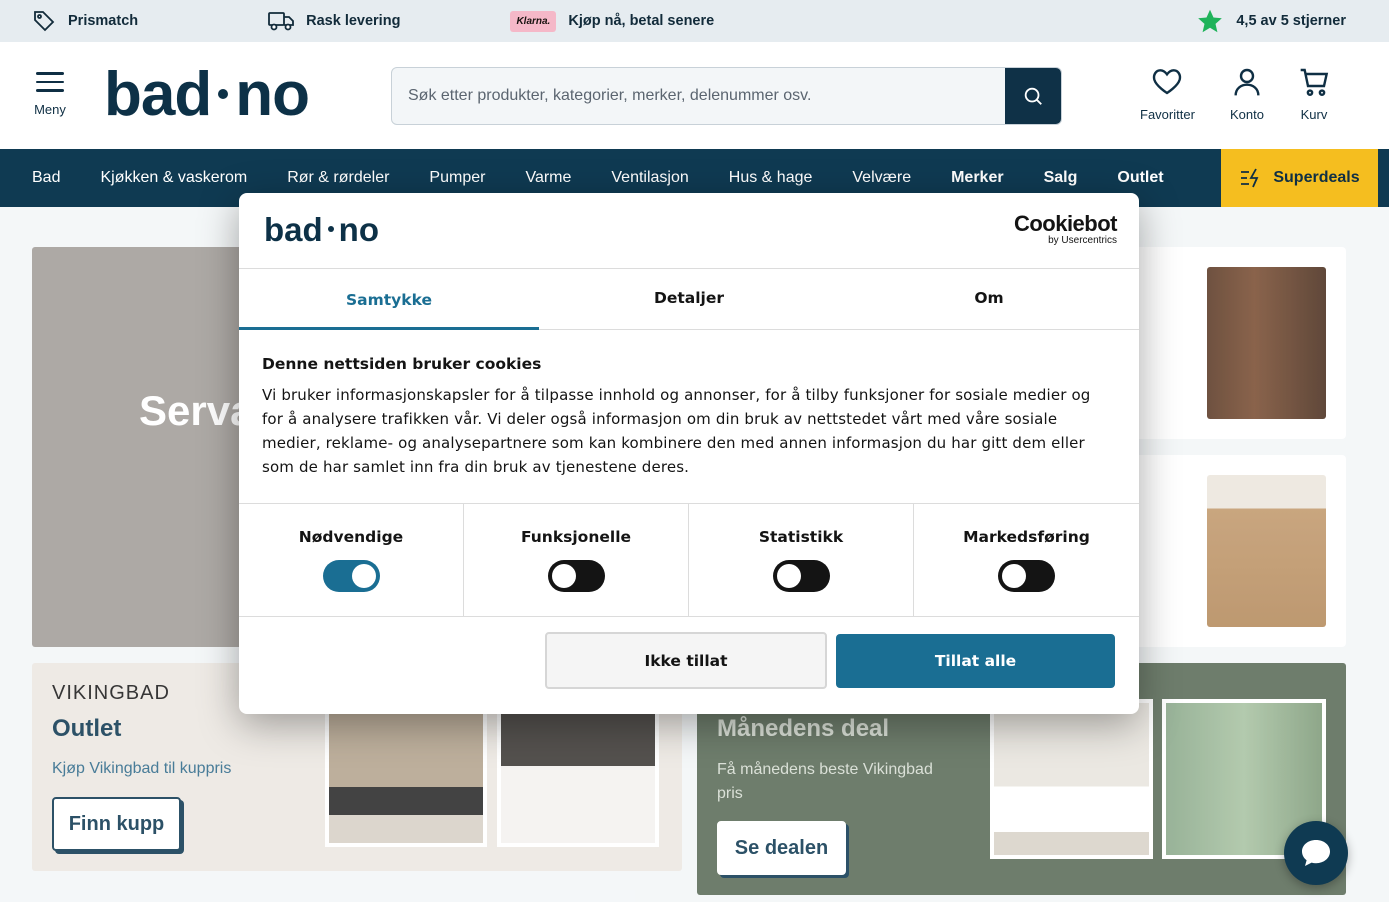  What do you see at coordinates (975, 661) in the screenshot?
I see `allow-all-button: Tillat alle` at bounding box center [975, 661].